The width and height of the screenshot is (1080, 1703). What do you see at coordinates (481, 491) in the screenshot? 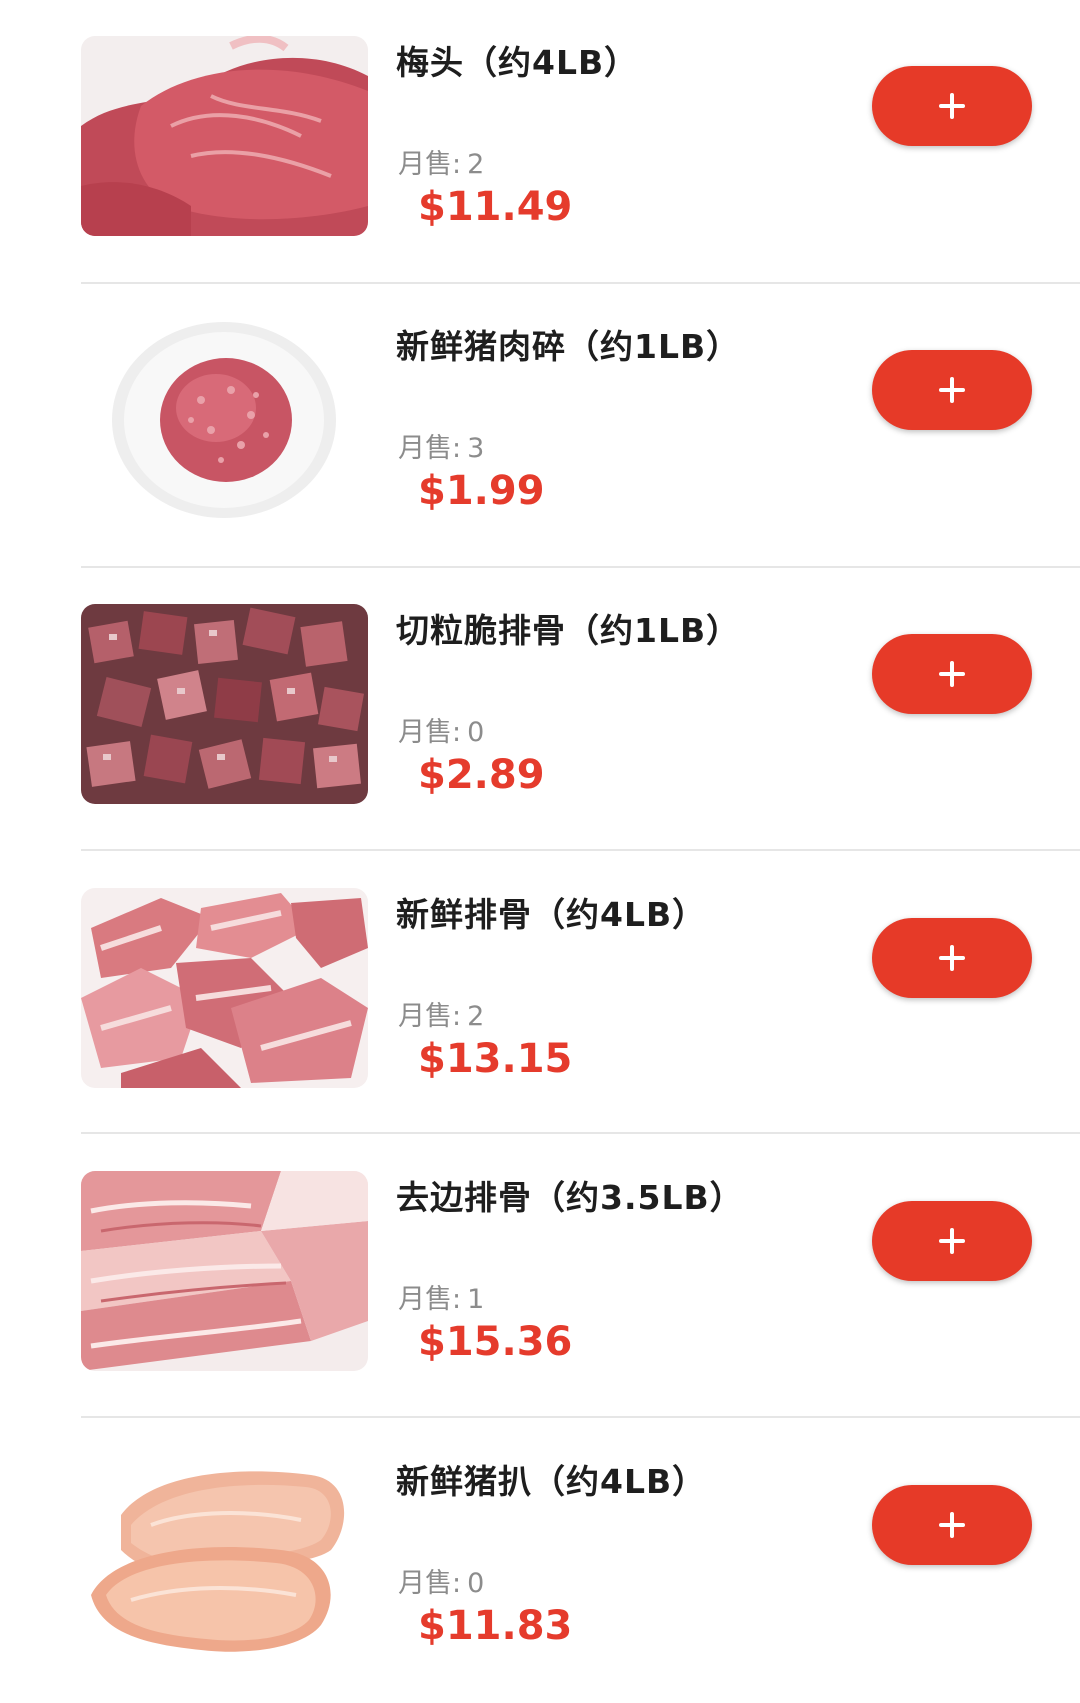
I see `product-price: $1.99` at bounding box center [481, 491].